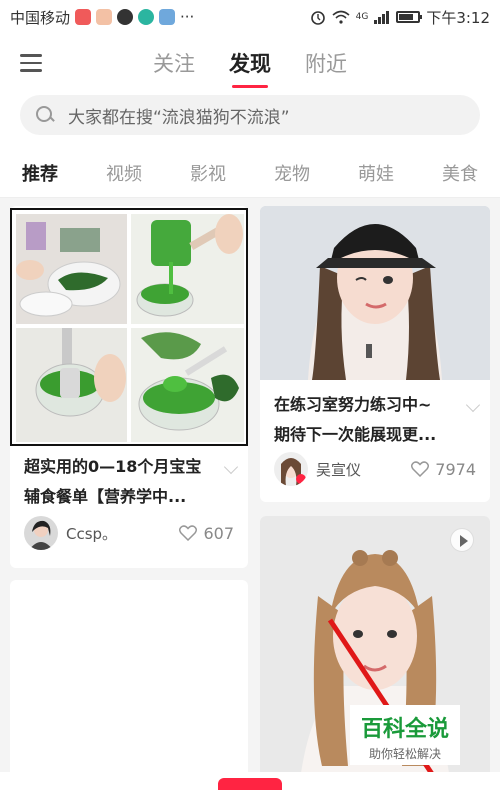 The width and height of the screenshot is (500, 790). What do you see at coordinates (326, 63) in the screenshot?
I see `tab-nearby: 附近` at bounding box center [326, 63].